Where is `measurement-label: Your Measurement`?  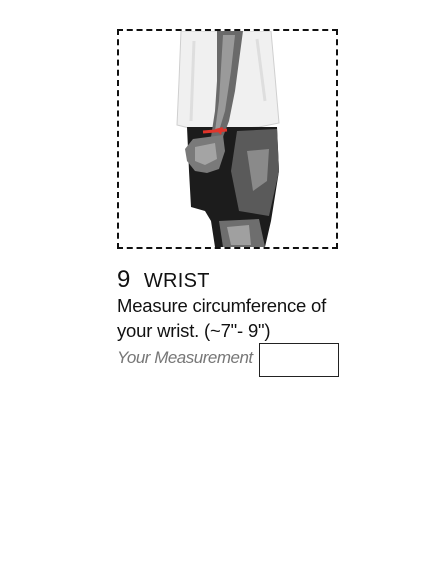 measurement-label: Your Measurement is located at coordinates (185, 357).